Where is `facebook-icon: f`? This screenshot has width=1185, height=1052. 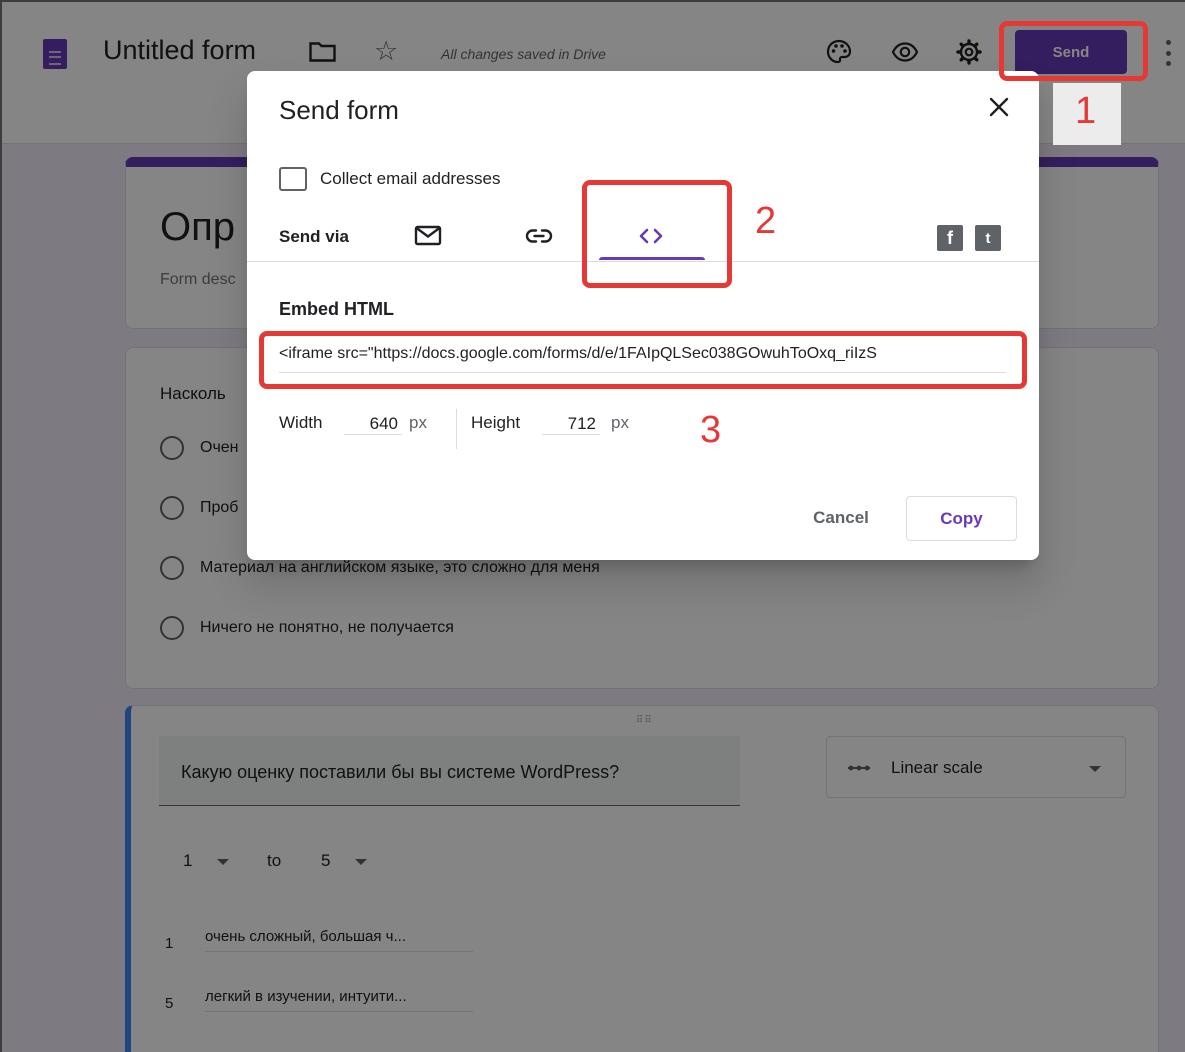 facebook-icon: f is located at coordinates (950, 238).